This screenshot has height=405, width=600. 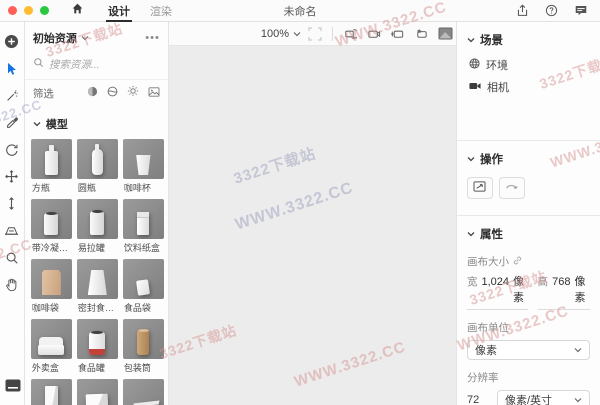 I want to click on asset-label: 圆瓶, so click(x=97, y=186).